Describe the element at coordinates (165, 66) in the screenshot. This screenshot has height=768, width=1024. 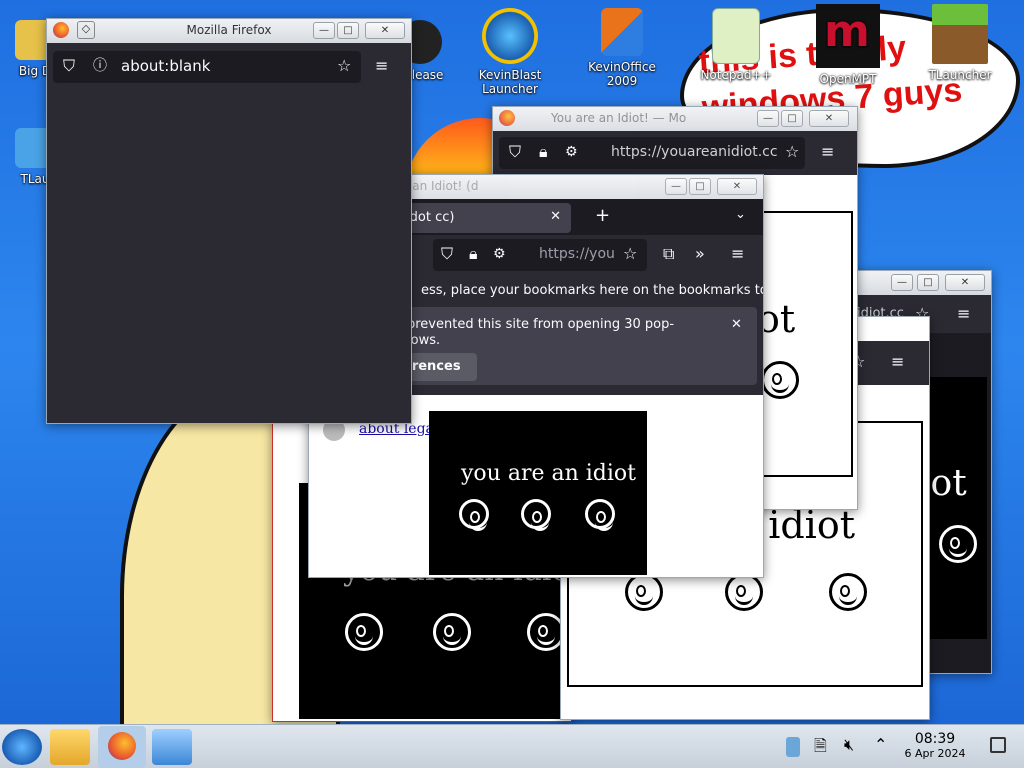
I see `url-text: about:blank` at that location.